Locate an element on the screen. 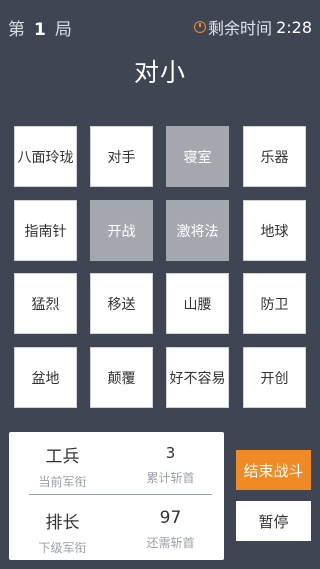 Image resolution: width=320 pixels, height=569 pixels. word-tile: 好不容易 is located at coordinates (197, 377).